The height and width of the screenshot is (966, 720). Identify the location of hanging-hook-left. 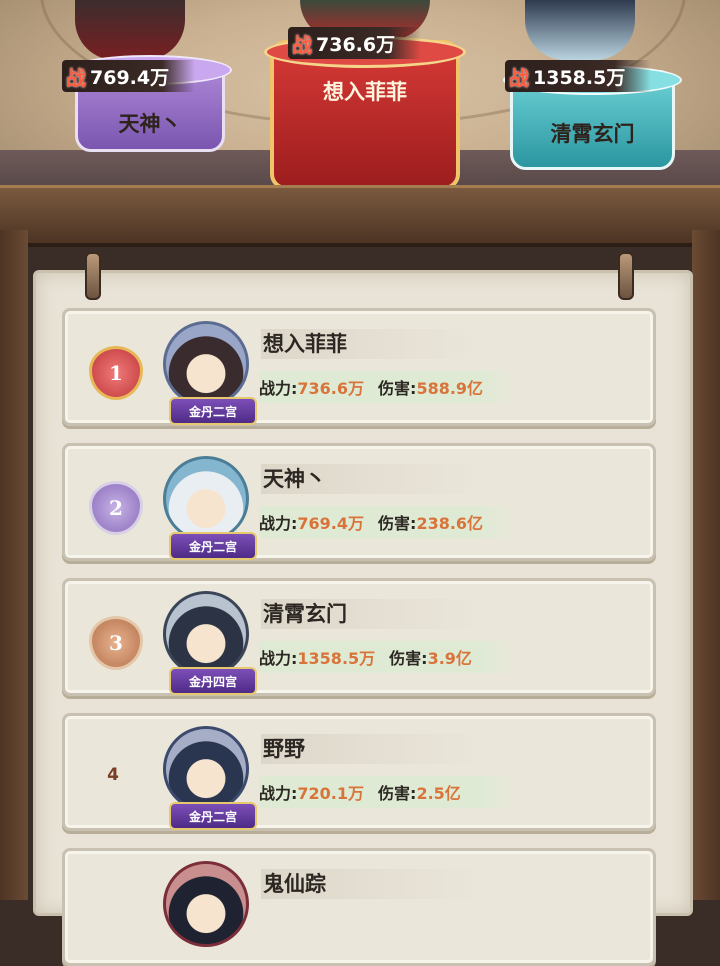
(93, 276).